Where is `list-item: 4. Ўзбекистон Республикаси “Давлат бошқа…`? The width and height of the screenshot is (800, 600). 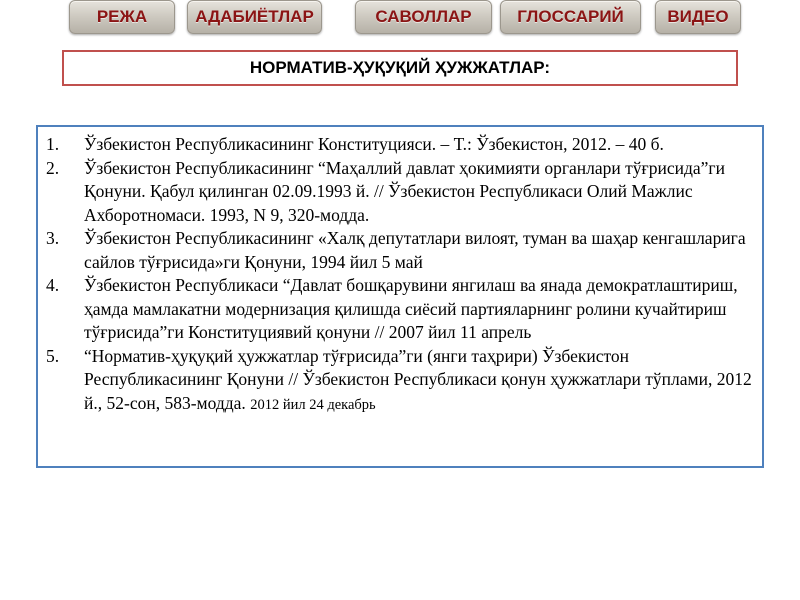
list-item: 4. Ўзбекистон Республикаси “Давлат бошқа… is located at coordinates (400, 309).